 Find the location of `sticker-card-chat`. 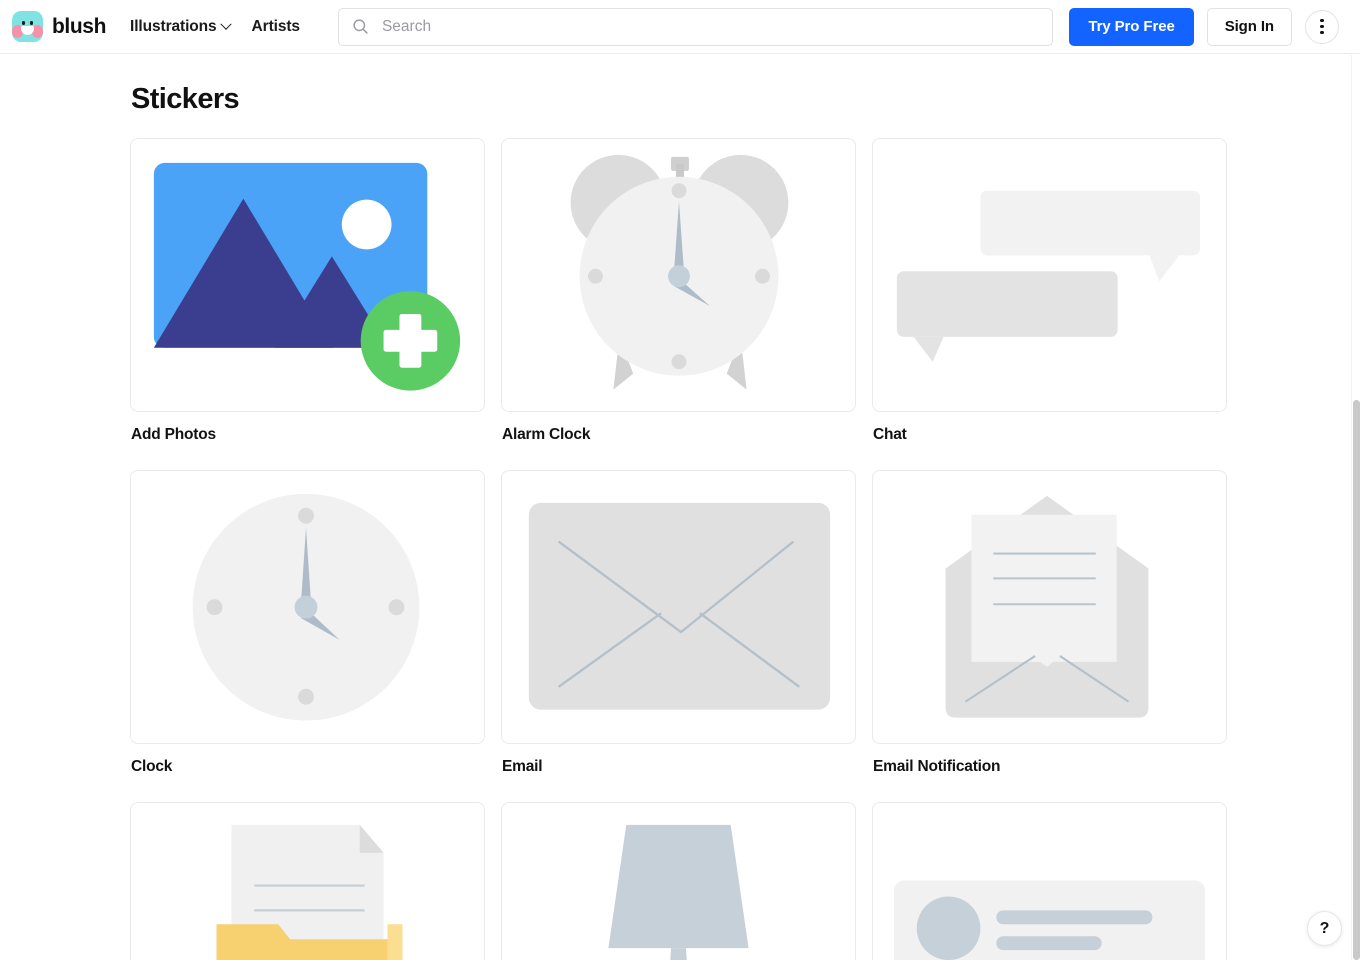

sticker-card-chat is located at coordinates (1049, 275).